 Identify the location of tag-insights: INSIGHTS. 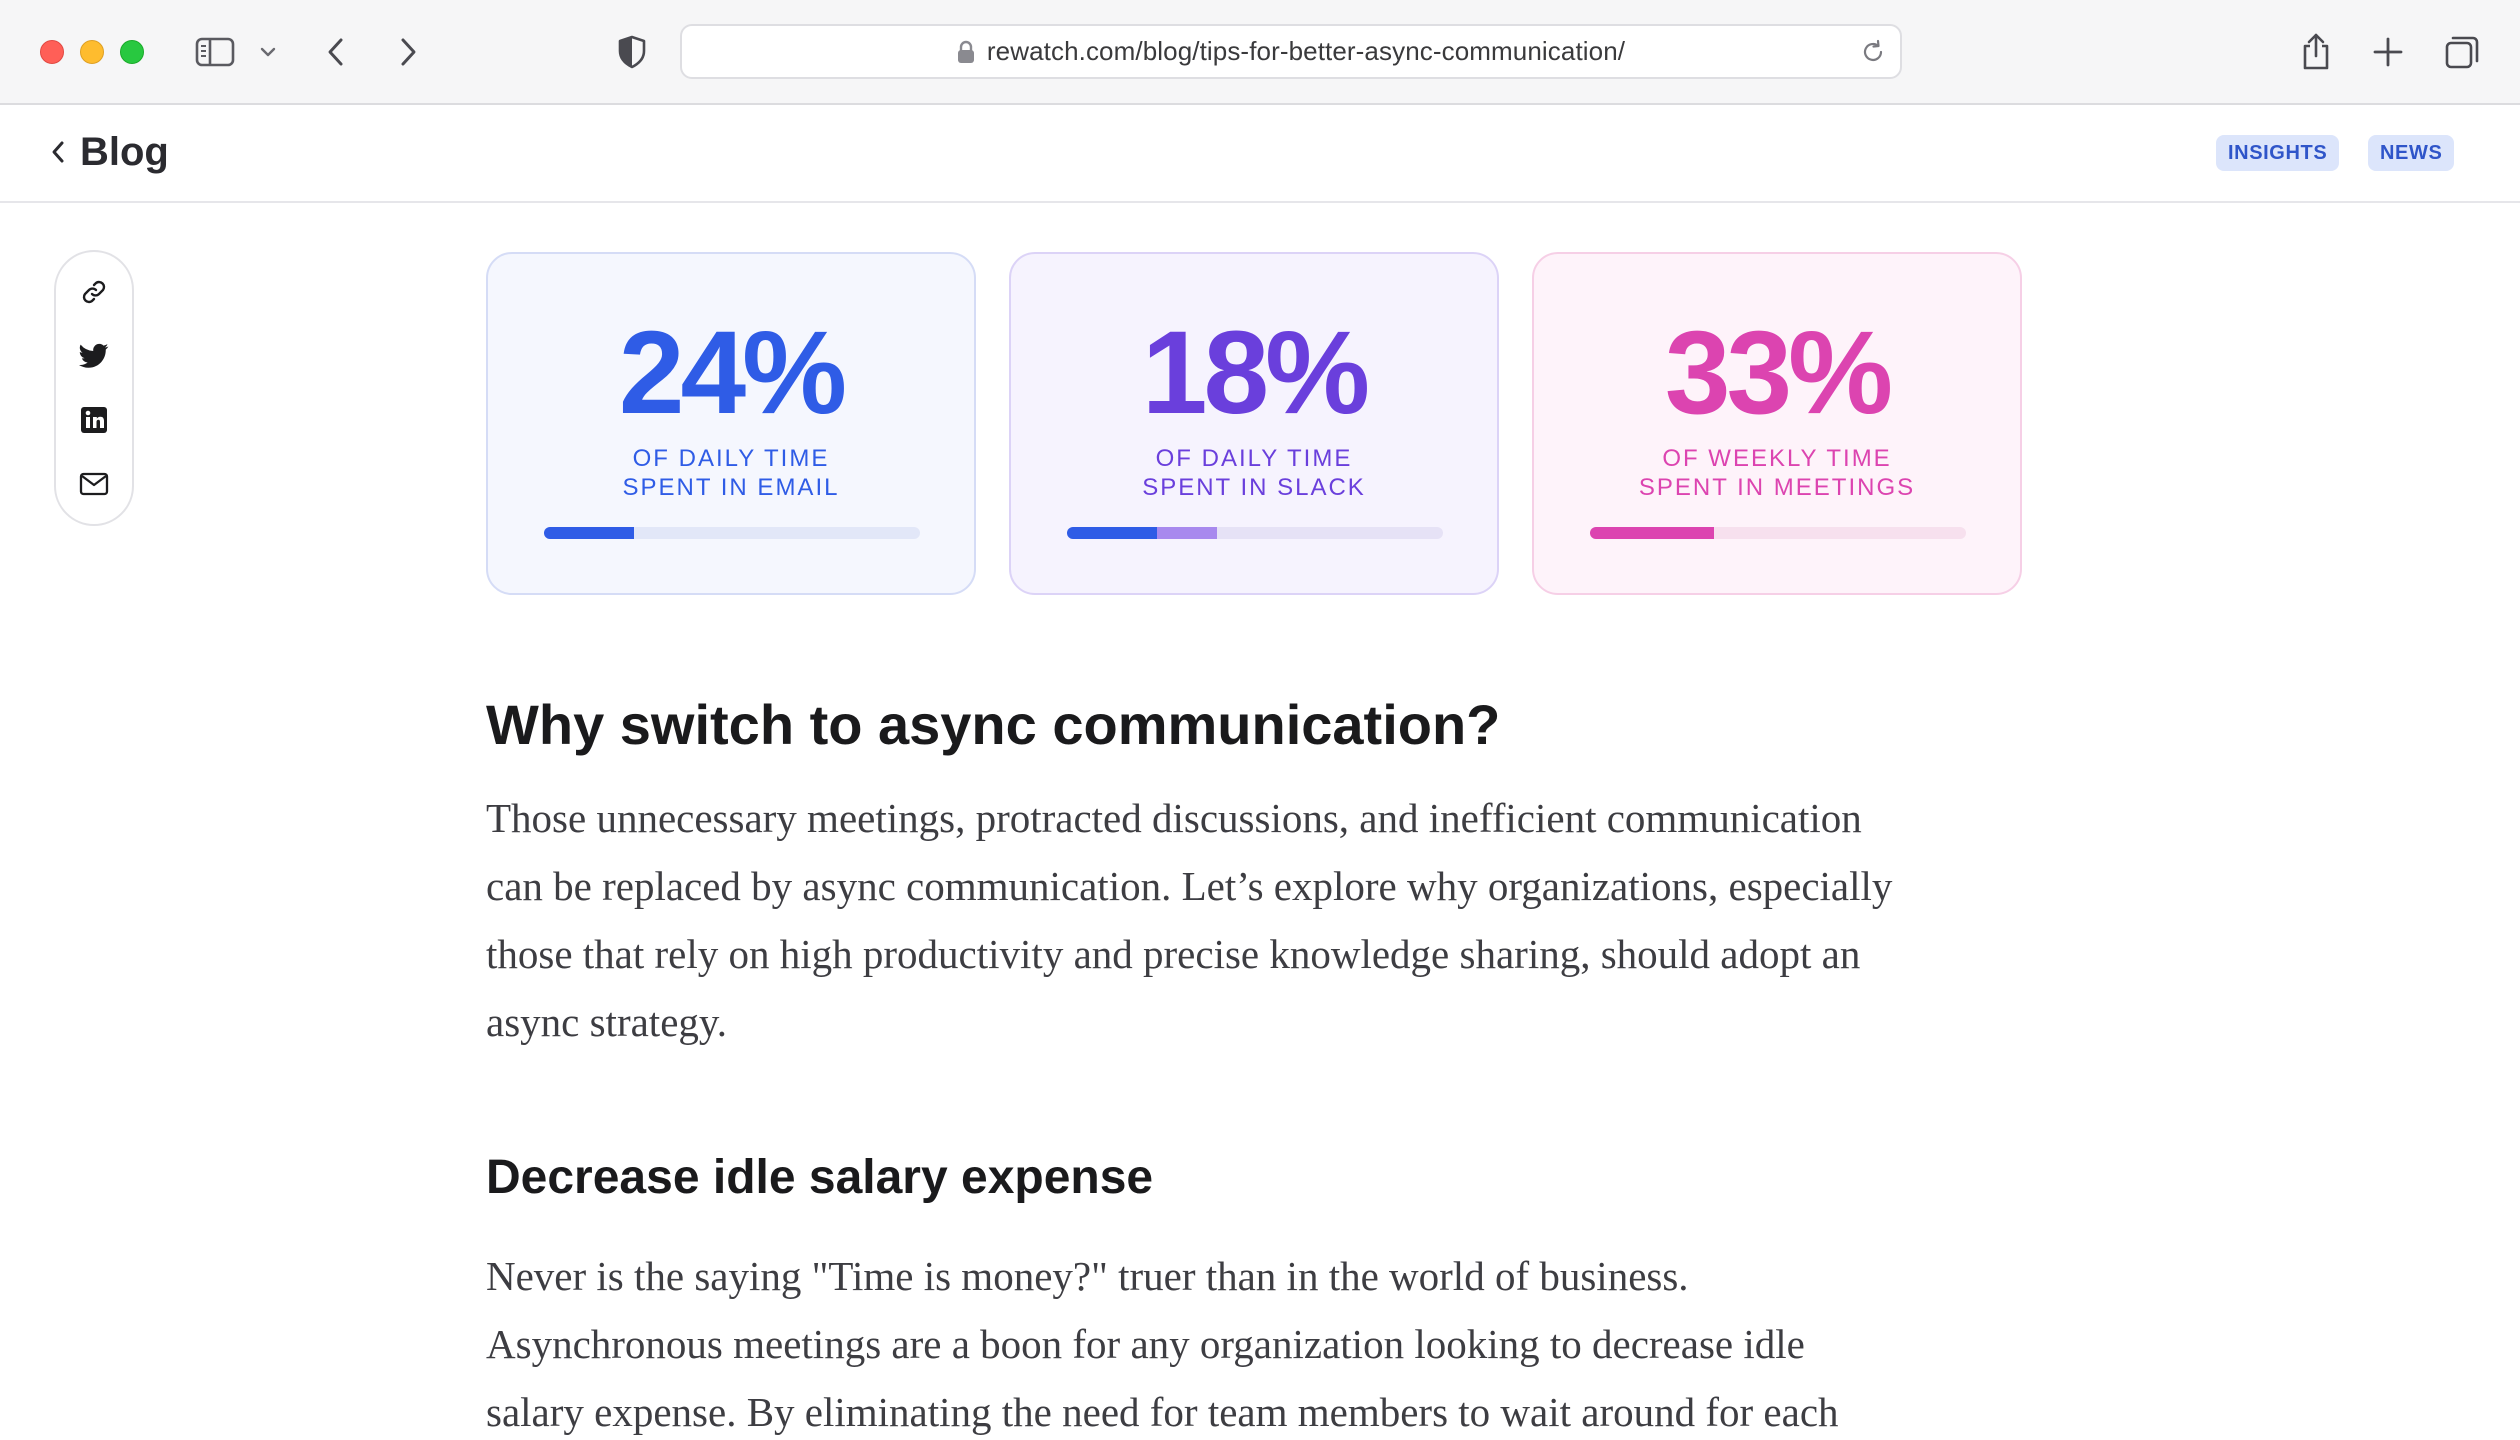
(2278, 153).